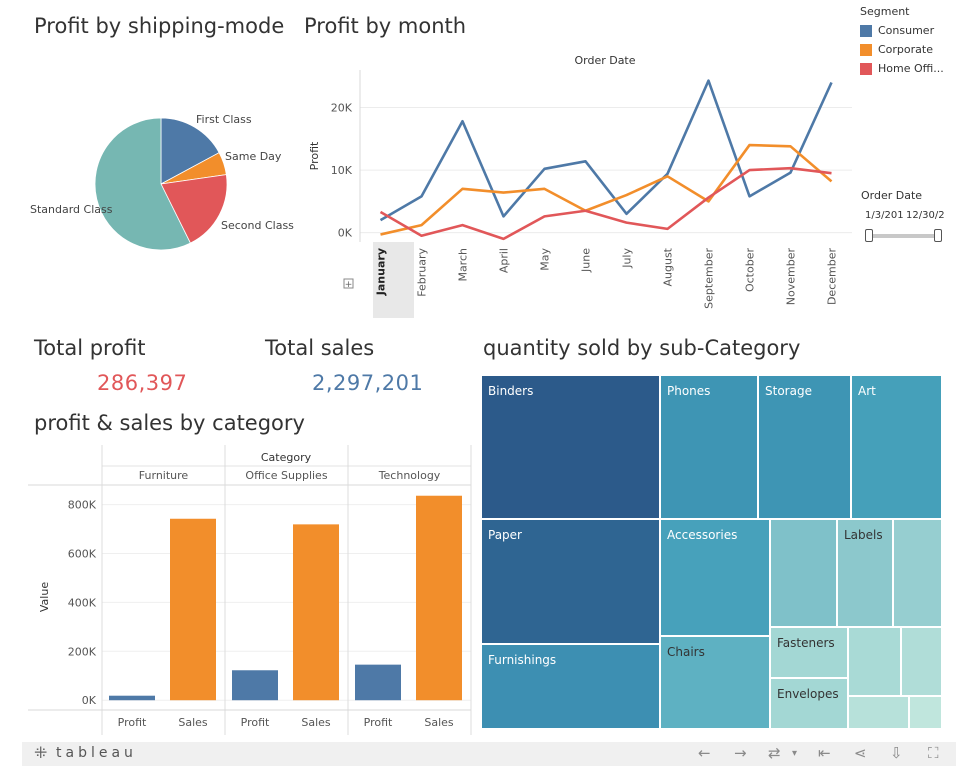 The image size is (963, 766). What do you see at coordinates (422, 272) in the screenshot?
I see `line-x-tick-label: February` at bounding box center [422, 272].